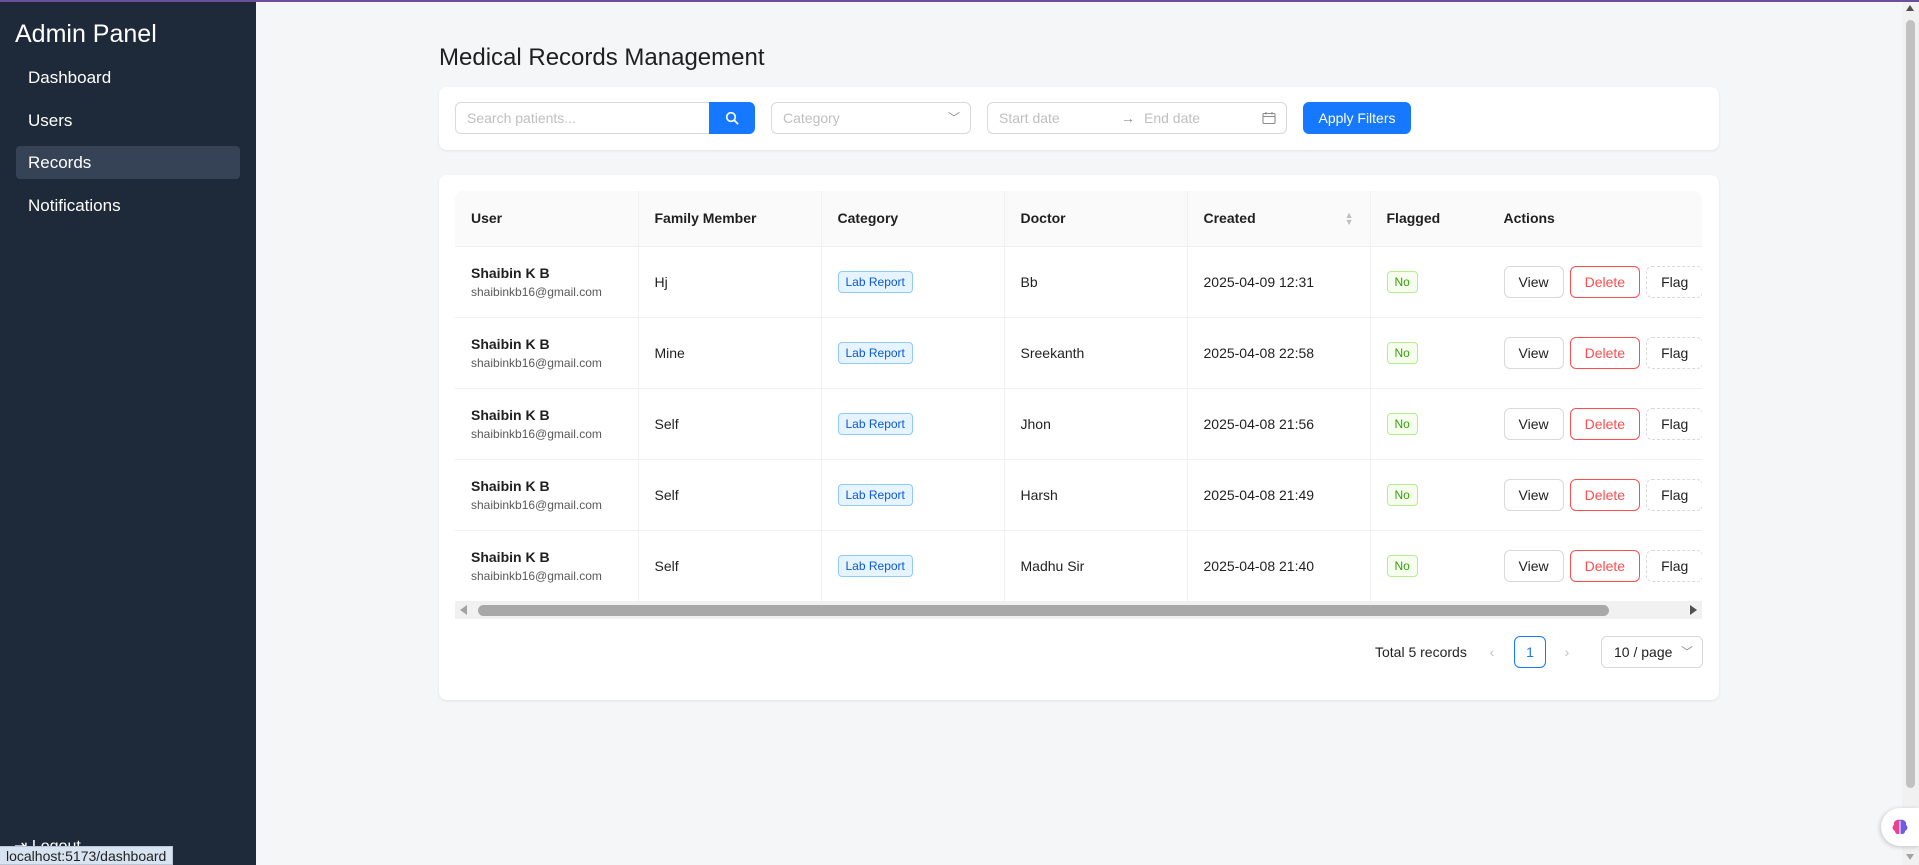  I want to click on assistant-extension-button, so click(1900, 827).